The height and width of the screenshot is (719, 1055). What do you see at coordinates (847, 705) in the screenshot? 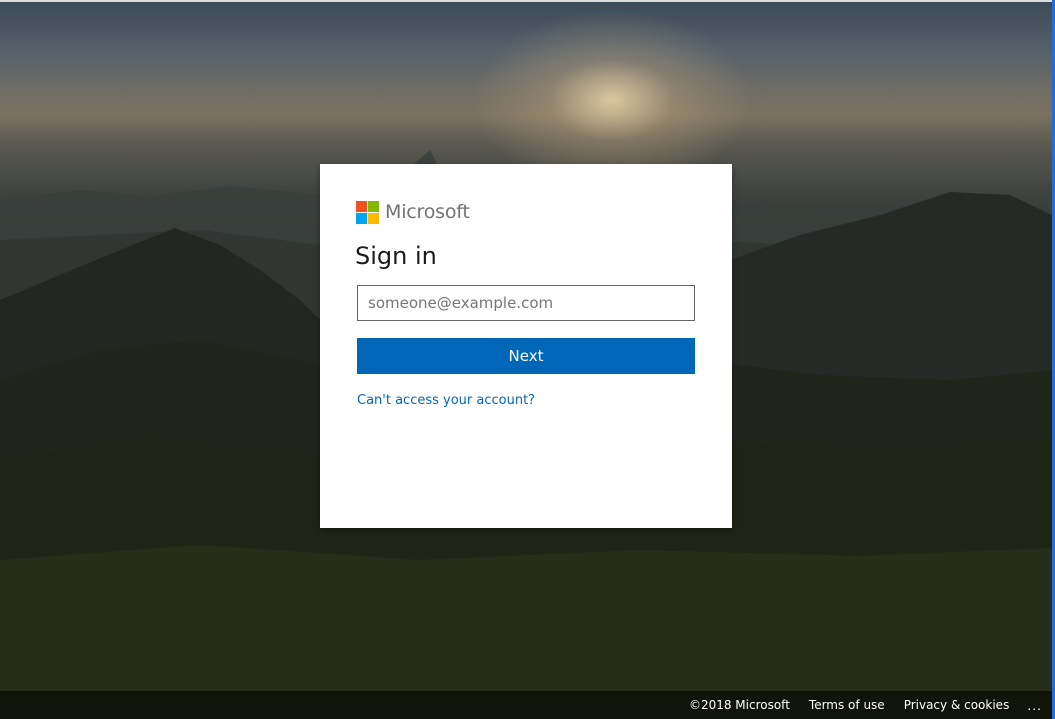
I see `terms-of-use-link: Terms of use` at bounding box center [847, 705].